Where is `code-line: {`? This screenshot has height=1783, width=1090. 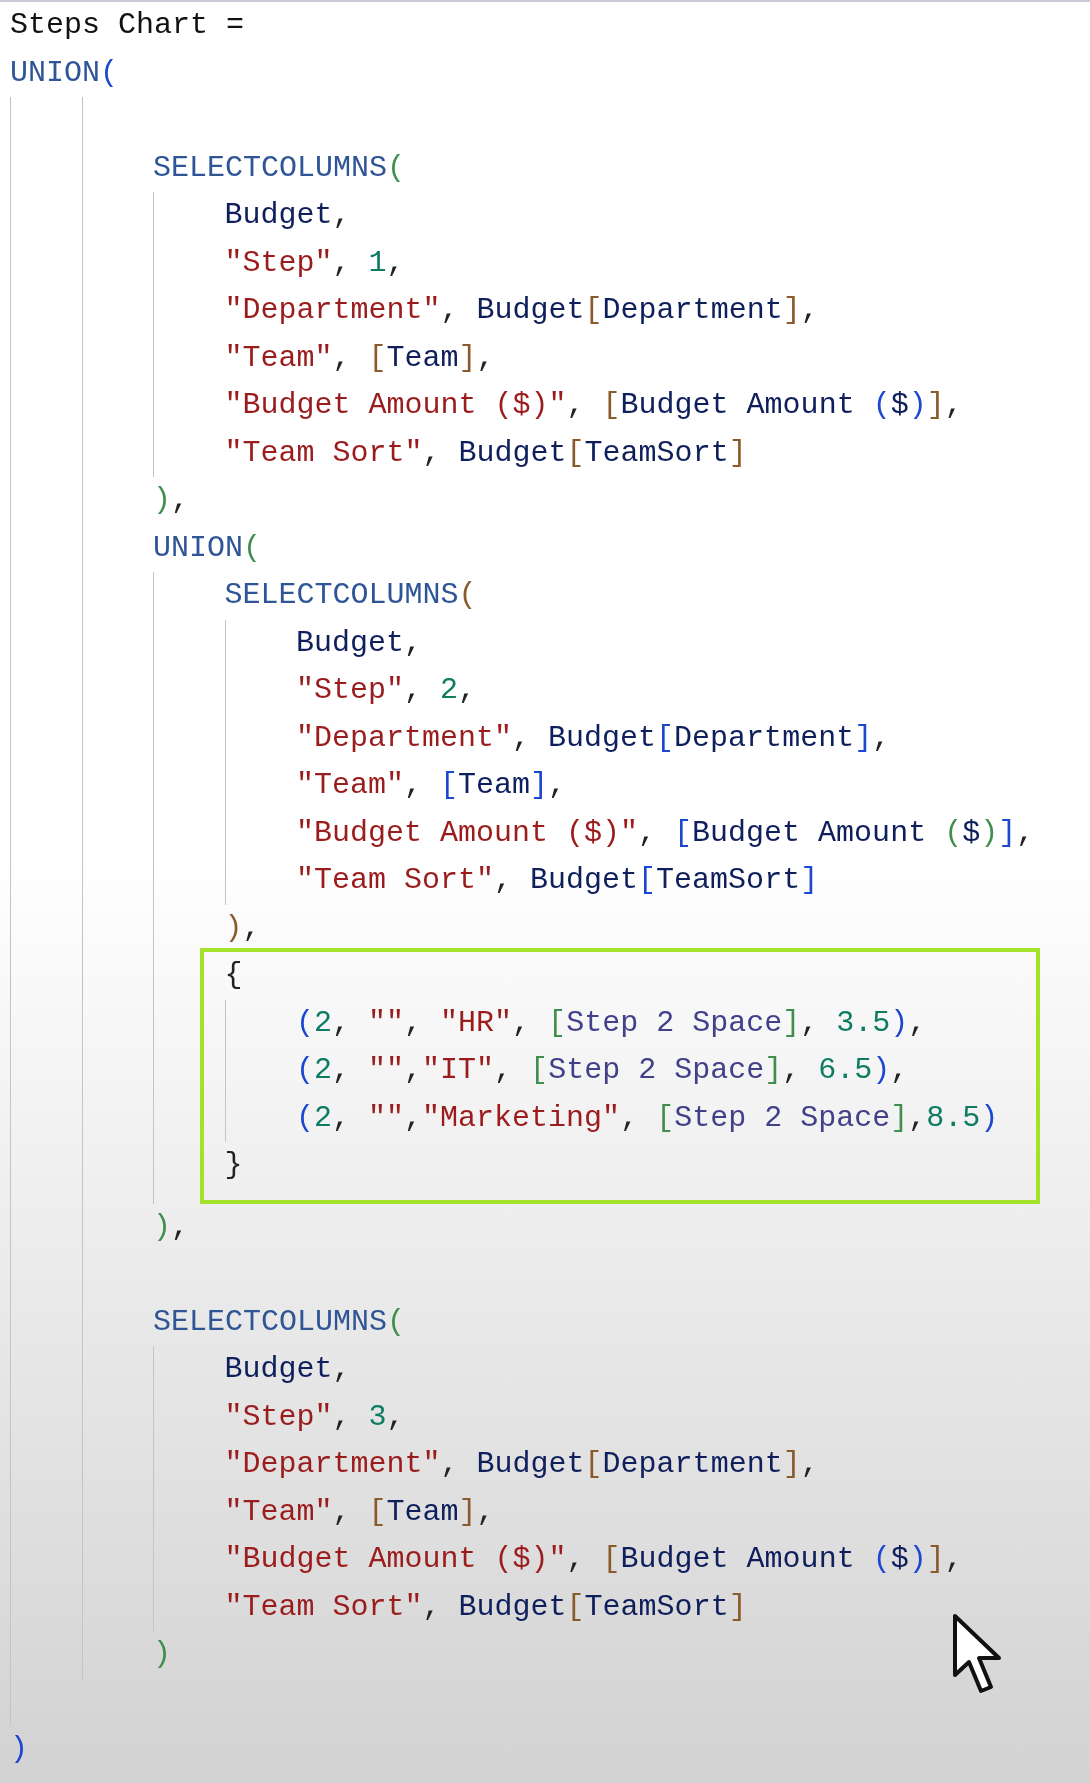 code-line: { is located at coordinates (233, 975).